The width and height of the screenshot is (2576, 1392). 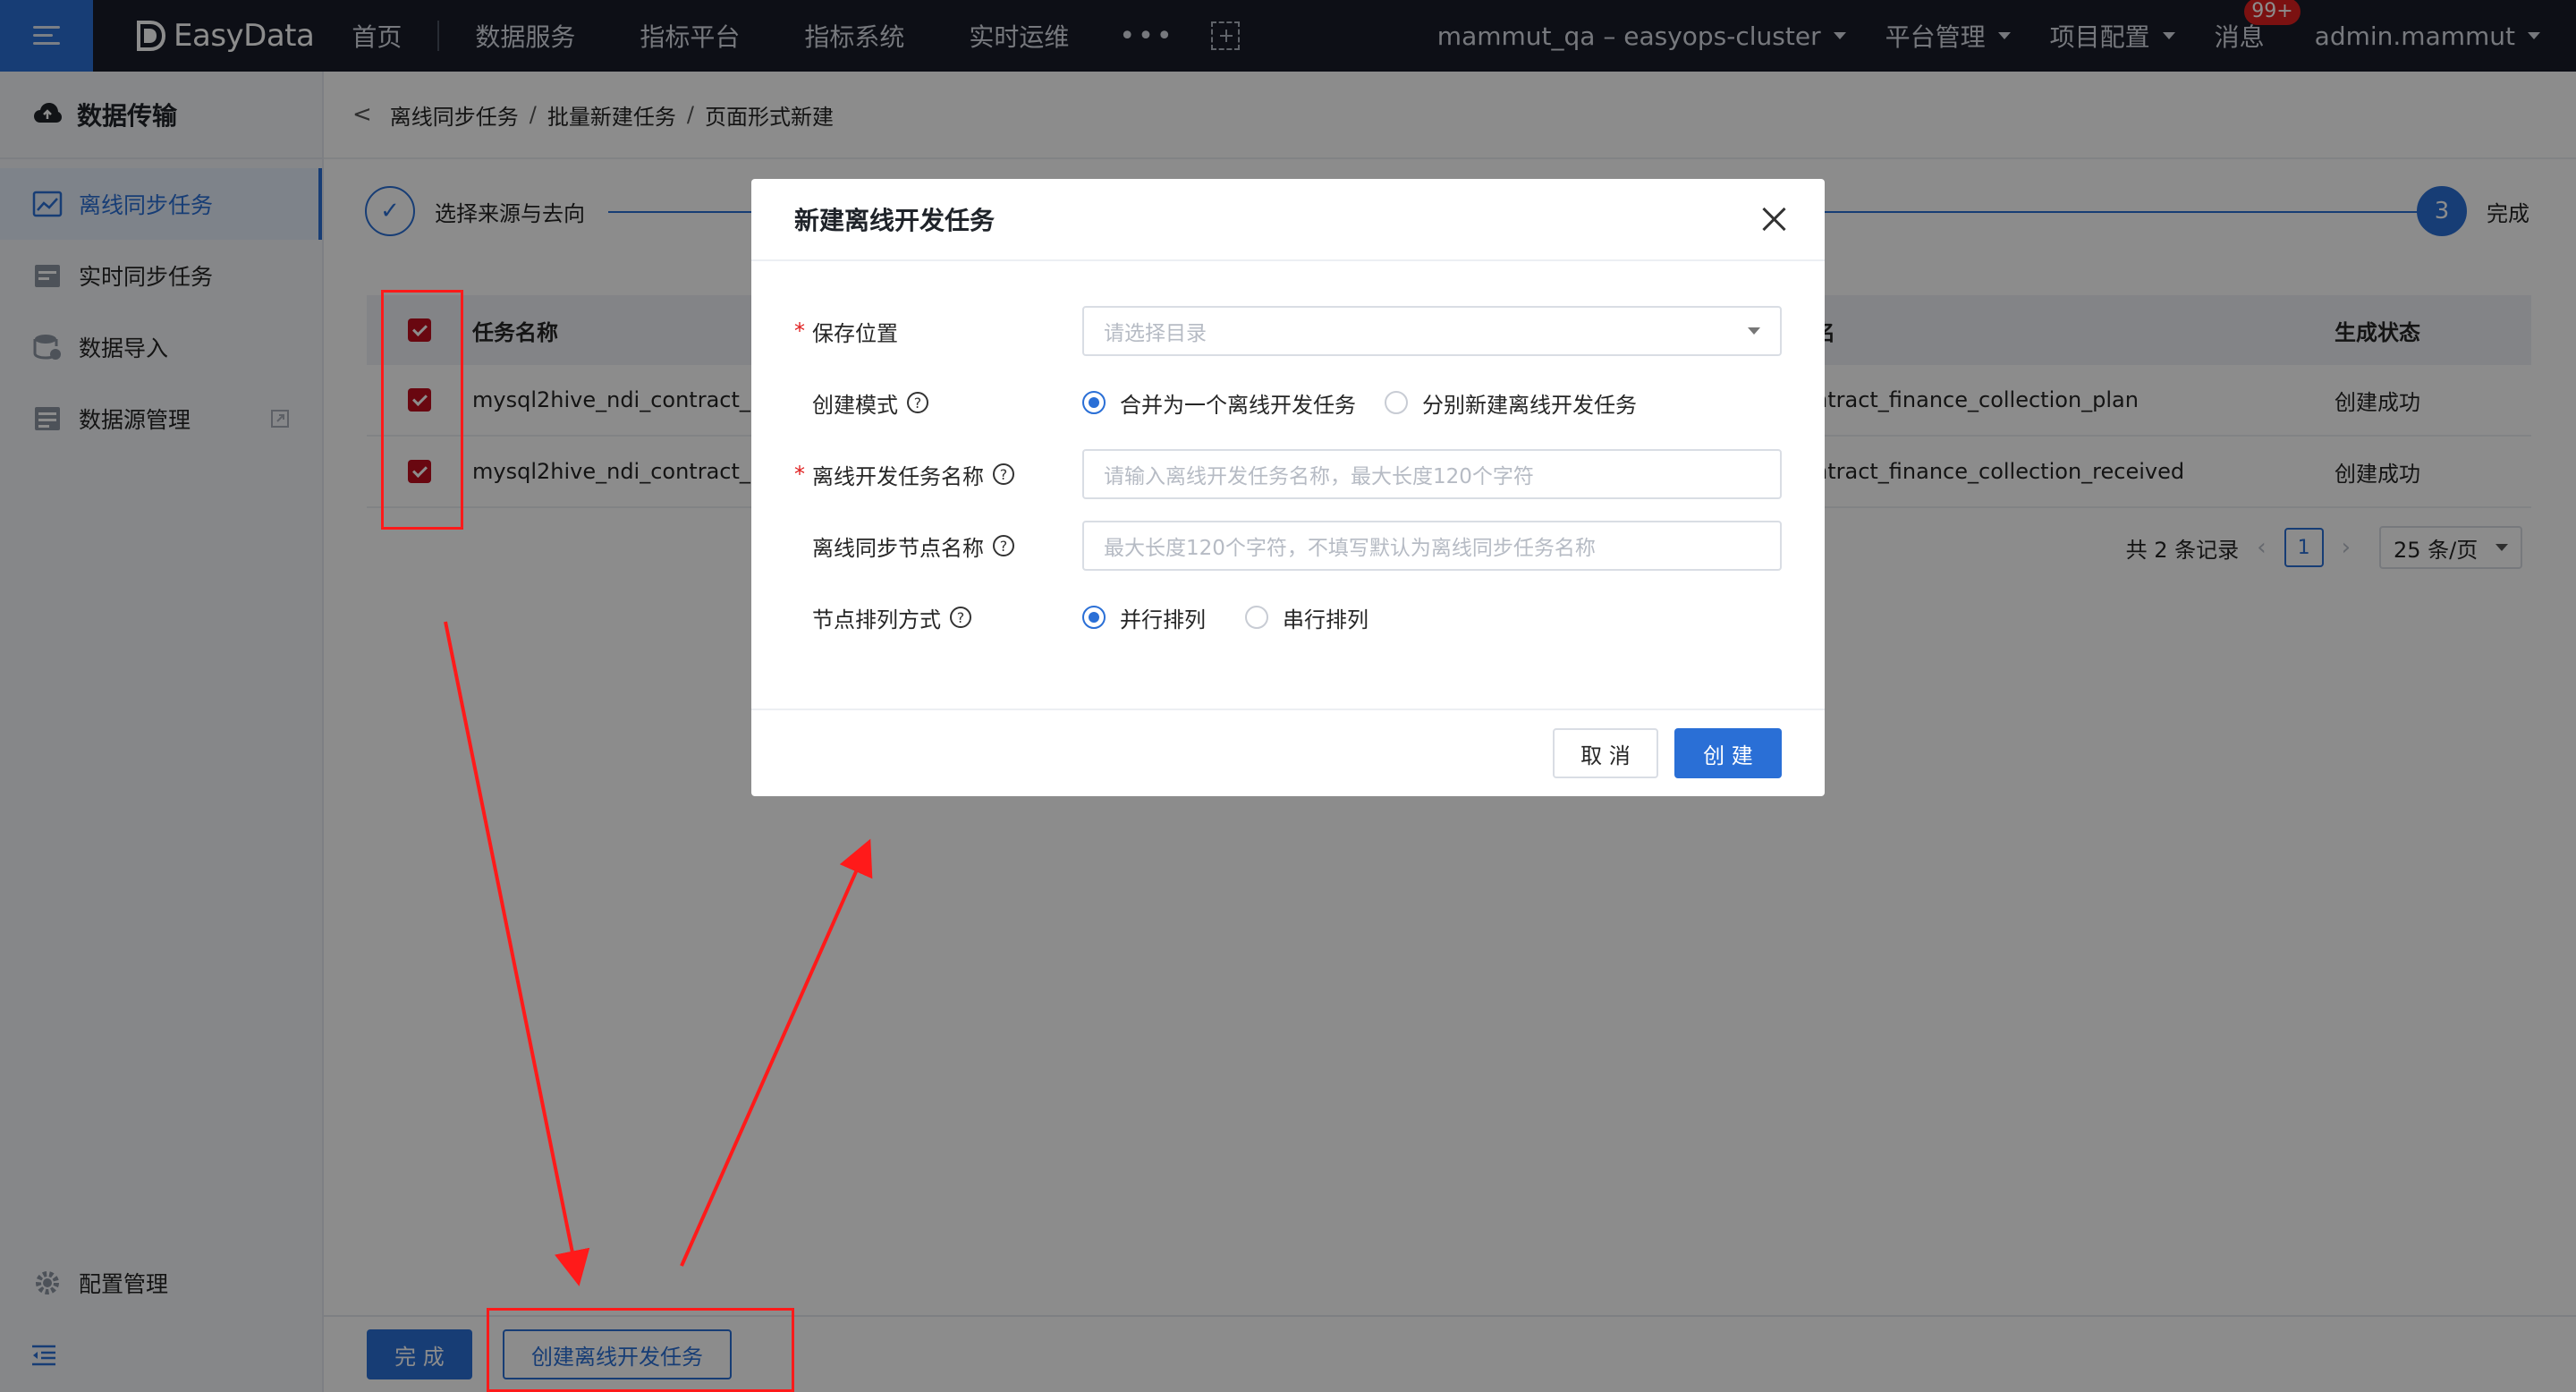 What do you see at coordinates (938, 403) in the screenshot?
I see `create-mode-label: 创建模式 ?` at bounding box center [938, 403].